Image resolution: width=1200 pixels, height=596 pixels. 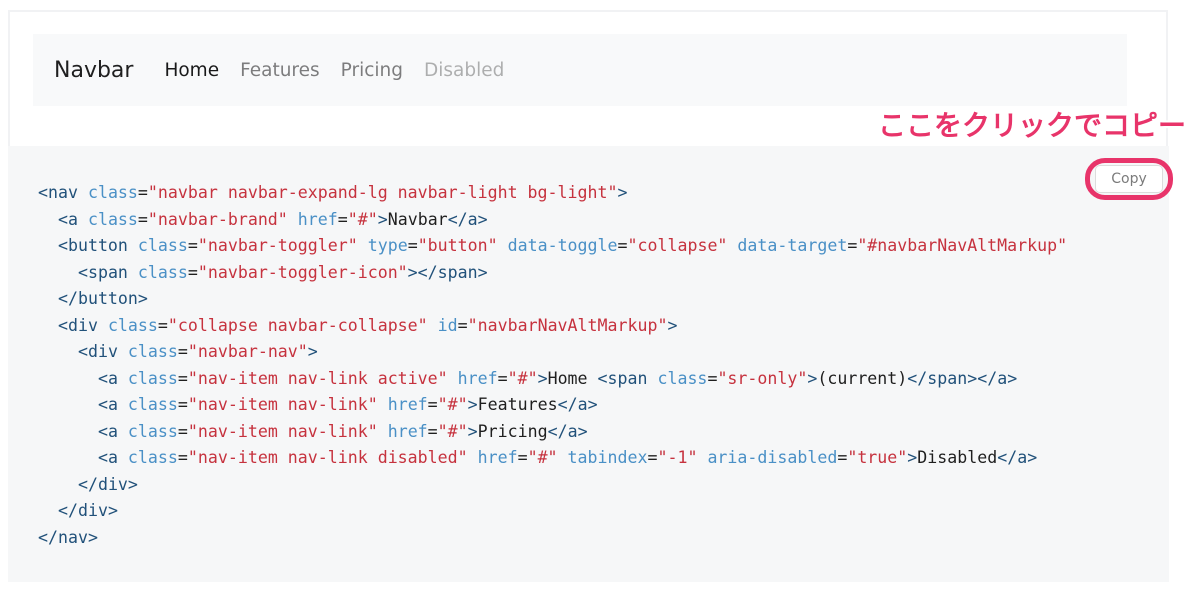 I want to click on nav-link-pricing: Pricing, so click(x=372, y=70).